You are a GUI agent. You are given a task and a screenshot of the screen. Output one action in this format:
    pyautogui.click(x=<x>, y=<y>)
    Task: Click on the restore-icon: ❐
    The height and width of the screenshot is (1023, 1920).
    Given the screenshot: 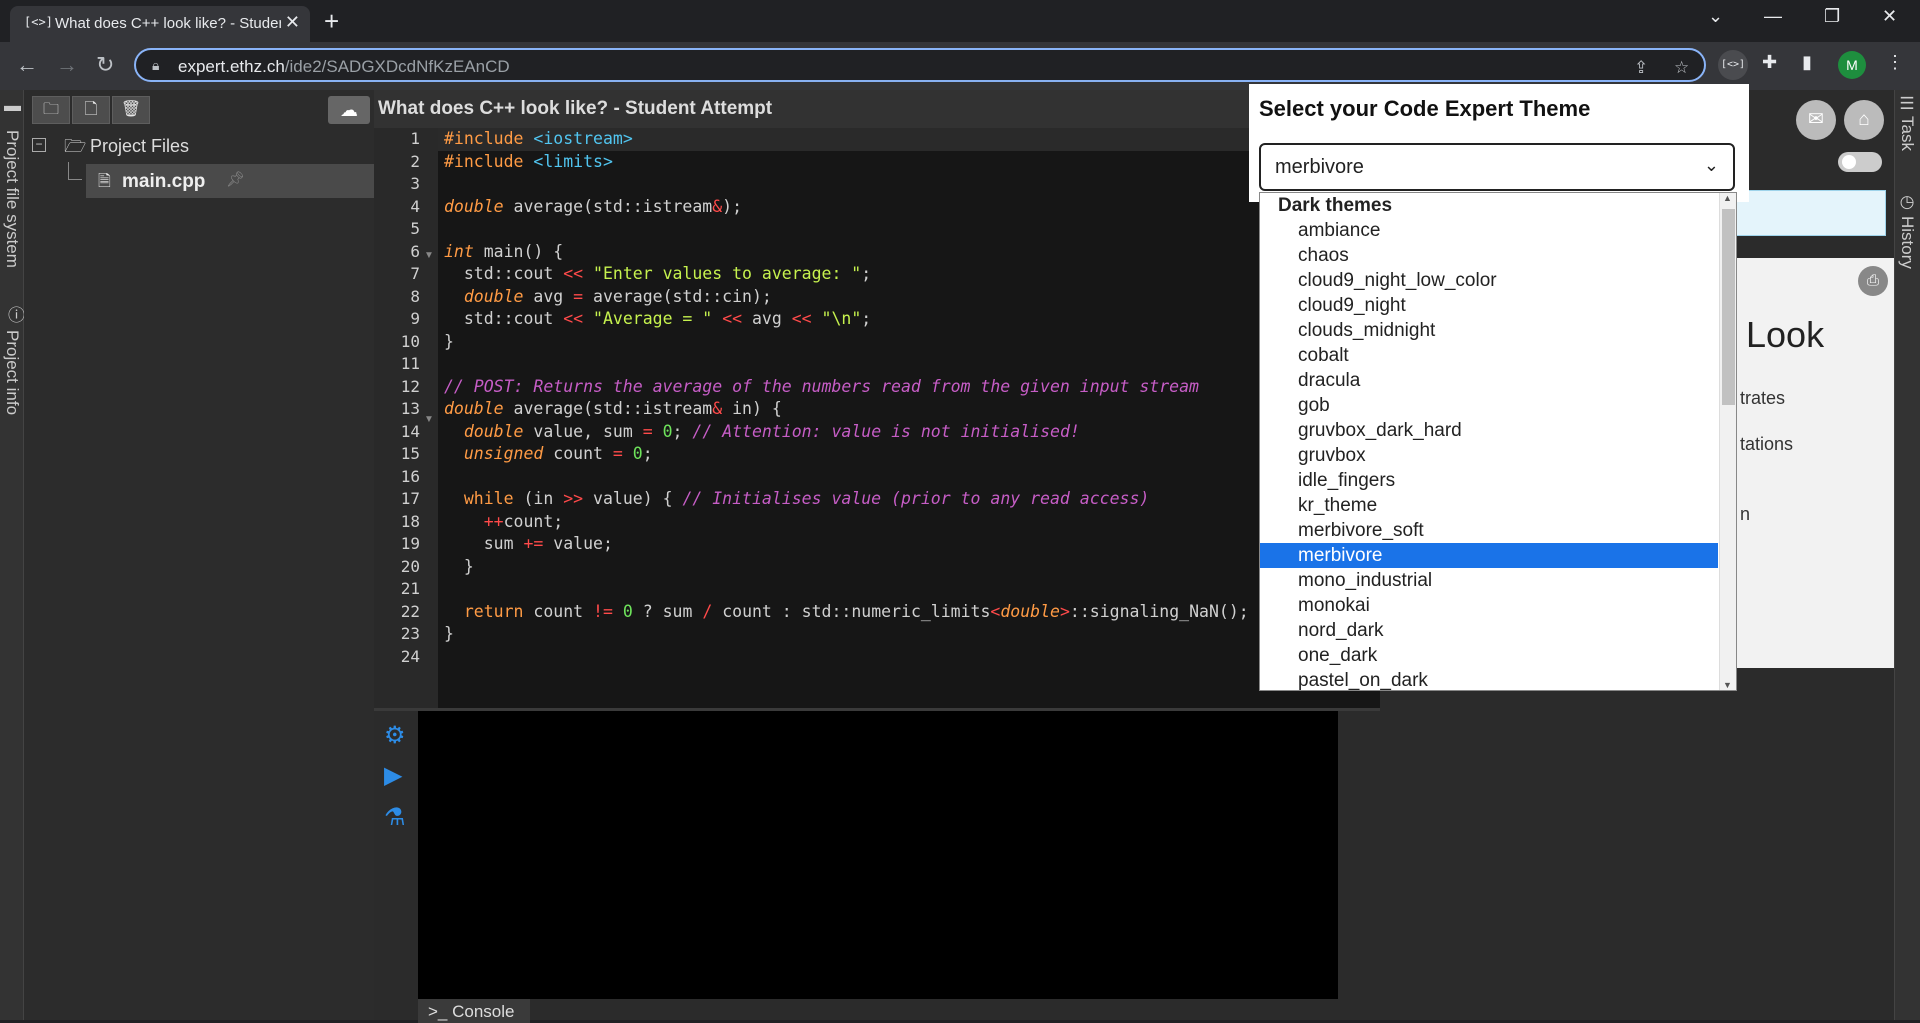 What is the action you would take?
    pyautogui.click(x=1832, y=16)
    